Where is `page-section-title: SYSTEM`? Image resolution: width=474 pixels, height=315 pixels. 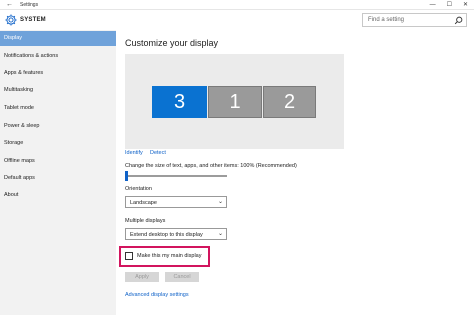
page-section-title: SYSTEM is located at coordinates (33, 20).